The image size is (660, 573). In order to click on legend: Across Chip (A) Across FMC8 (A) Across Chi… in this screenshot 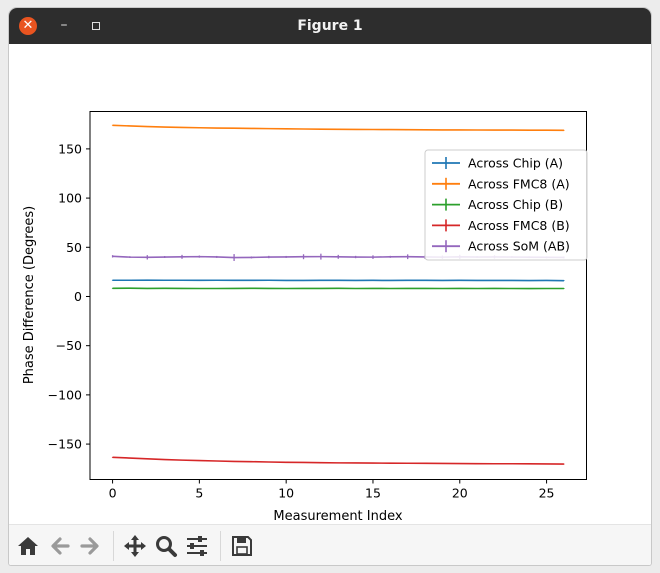, I will do `click(506, 205)`.